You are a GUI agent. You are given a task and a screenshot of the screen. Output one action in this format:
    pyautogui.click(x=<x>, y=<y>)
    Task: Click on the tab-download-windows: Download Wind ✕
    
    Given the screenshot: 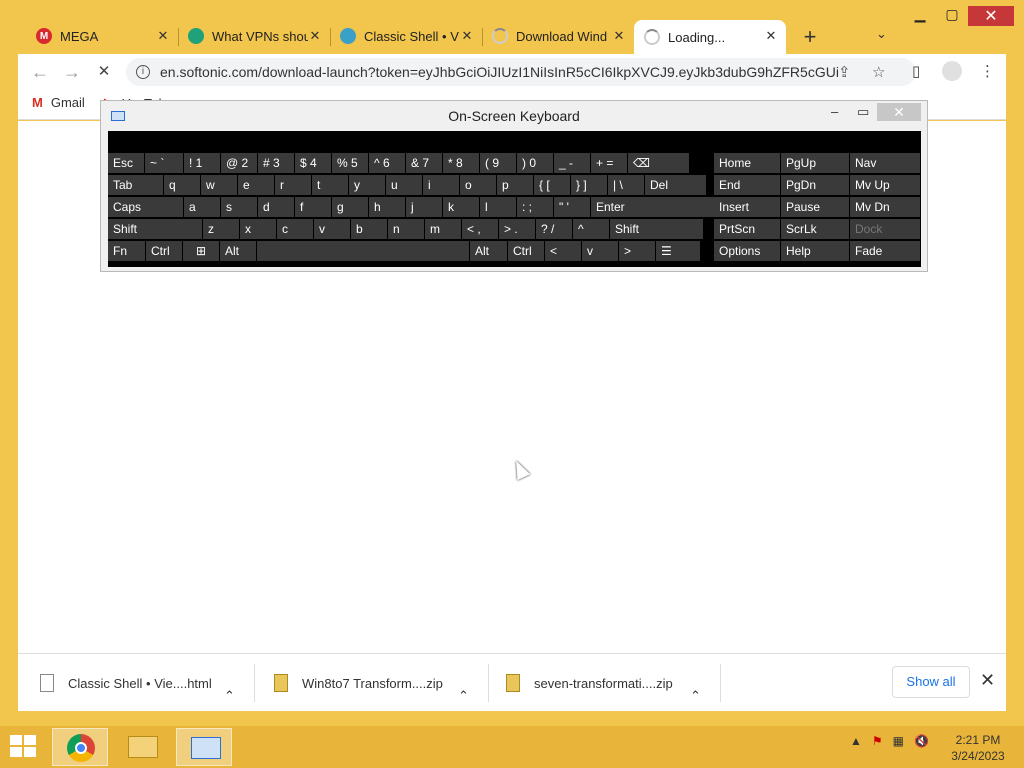 What is the action you would take?
    pyautogui.click(x=558, y=36)
    